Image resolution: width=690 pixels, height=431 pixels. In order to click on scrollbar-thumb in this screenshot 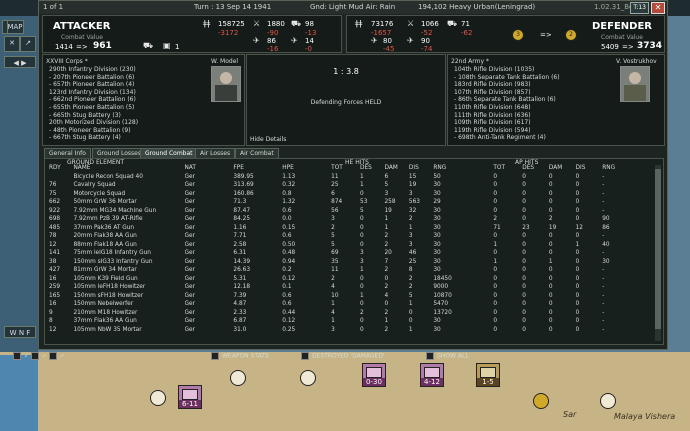, I will do `click(658, 249)`.